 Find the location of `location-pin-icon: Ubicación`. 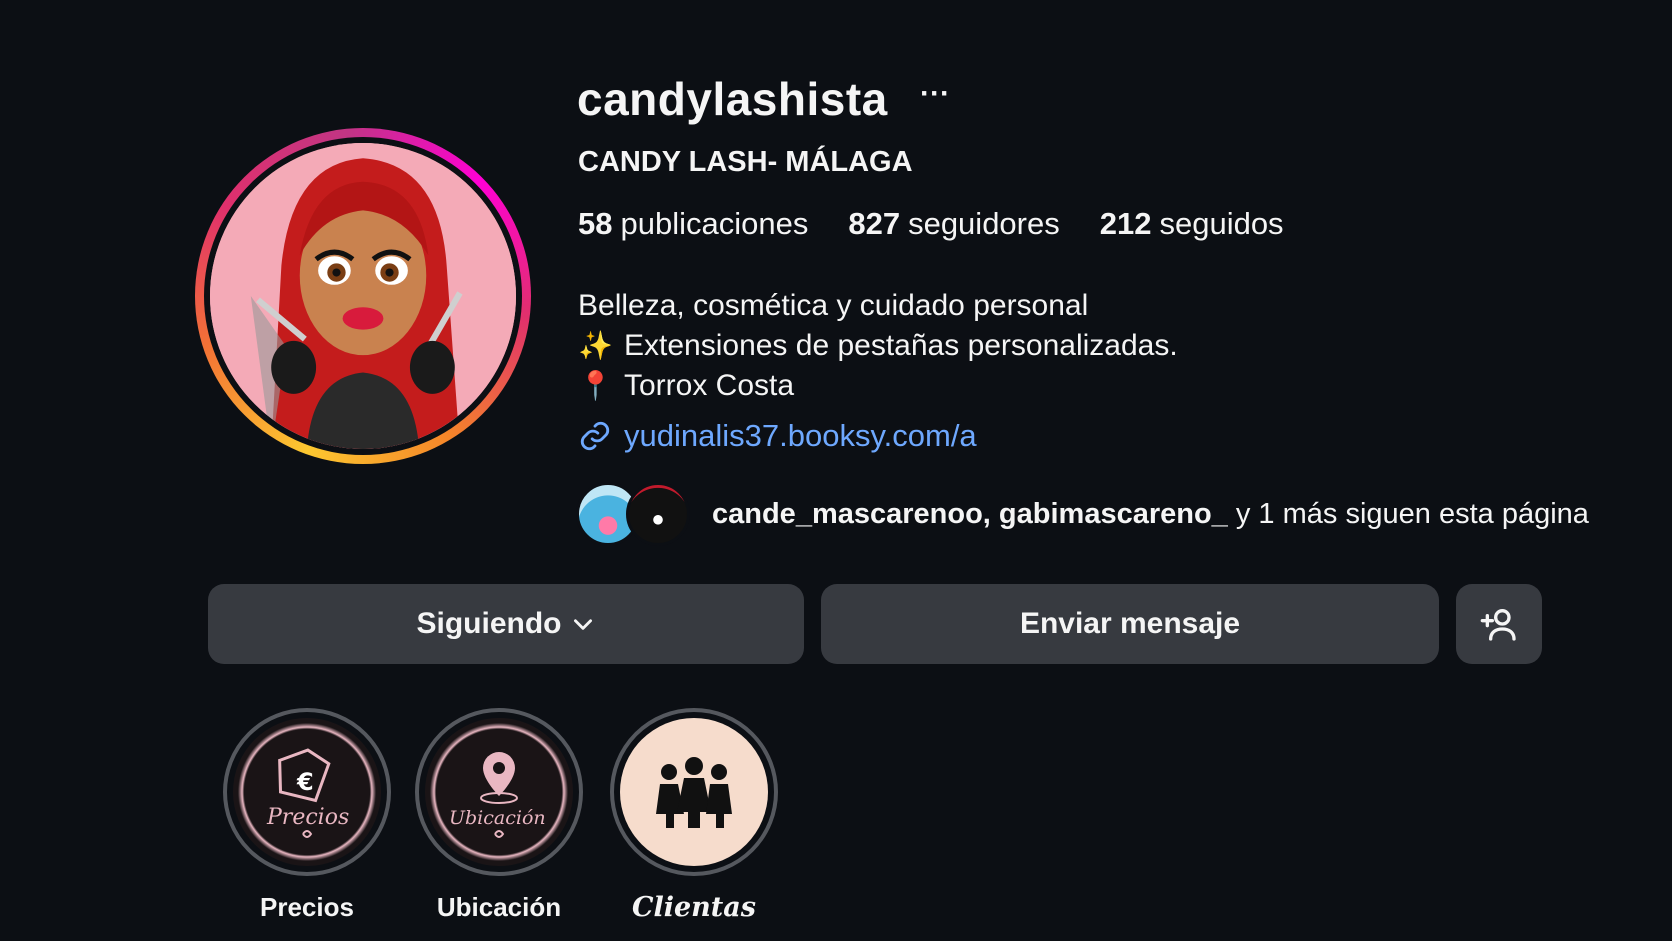

location-pin-icon: Ubicación is located at coordinates (497, 795).